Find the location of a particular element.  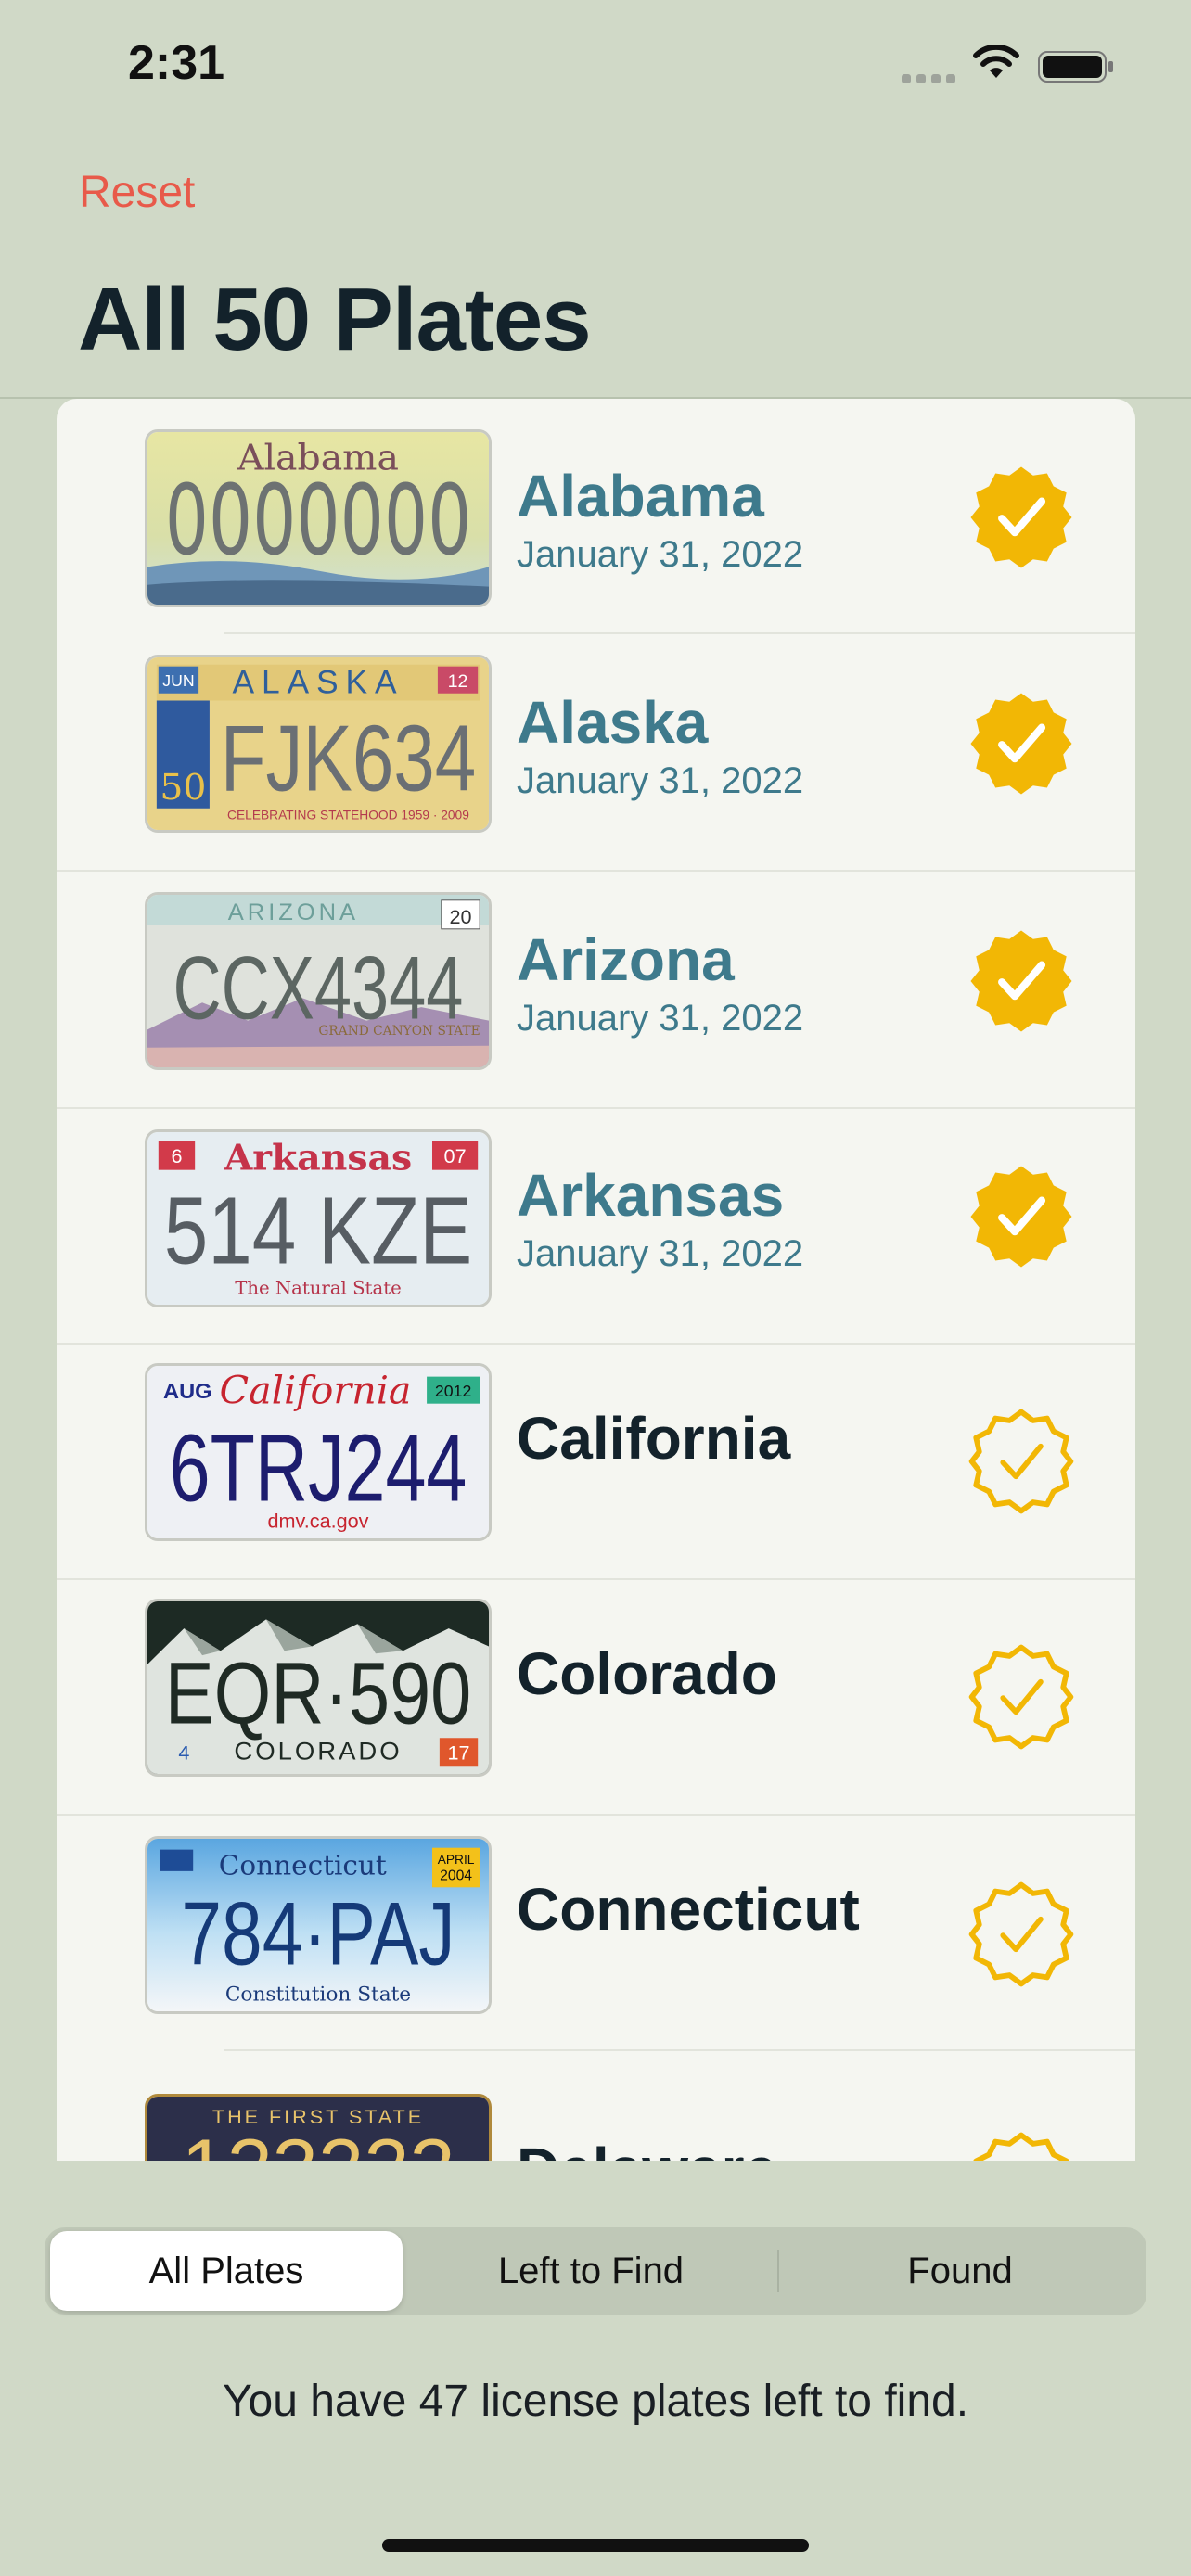

svg-text:CELEBRATING STATEHOOD 1959 · 2: CELEBRATING STATEHOOD 1959 · 2009 is located at coordinates (348, 815).